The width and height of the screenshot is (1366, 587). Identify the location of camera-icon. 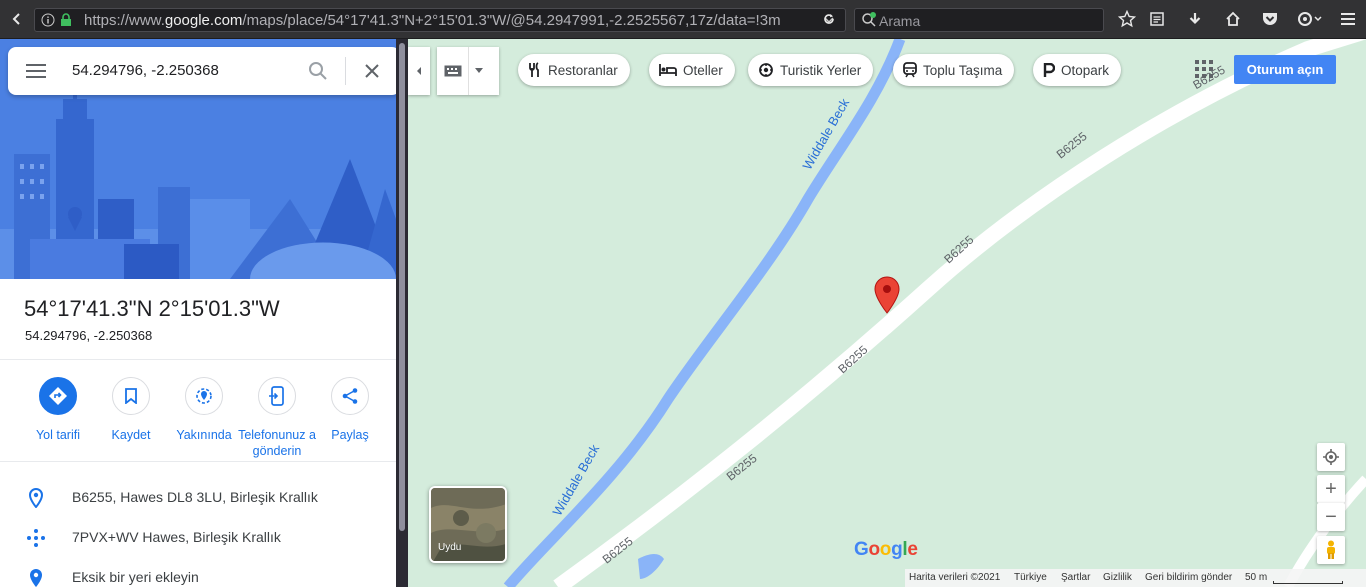
(766, 70).